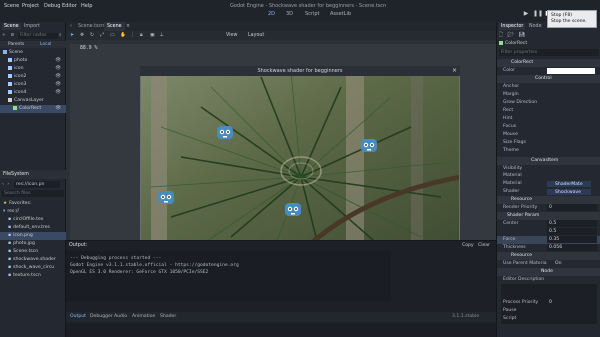  What do you see at coordinates (548, 135) in the screenshot?
I see `control-prop-group: Mouse` at bounding box center [548, 135].